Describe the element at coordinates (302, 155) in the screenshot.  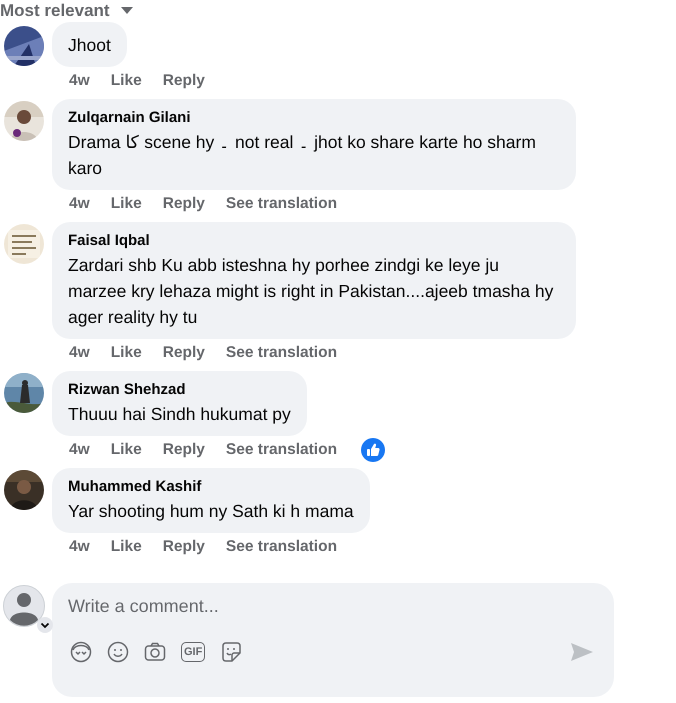
I see `comment-text: Drama کا scene hy ۔ not real ۔ jhot ko share karte ho sharm karo` at that location.